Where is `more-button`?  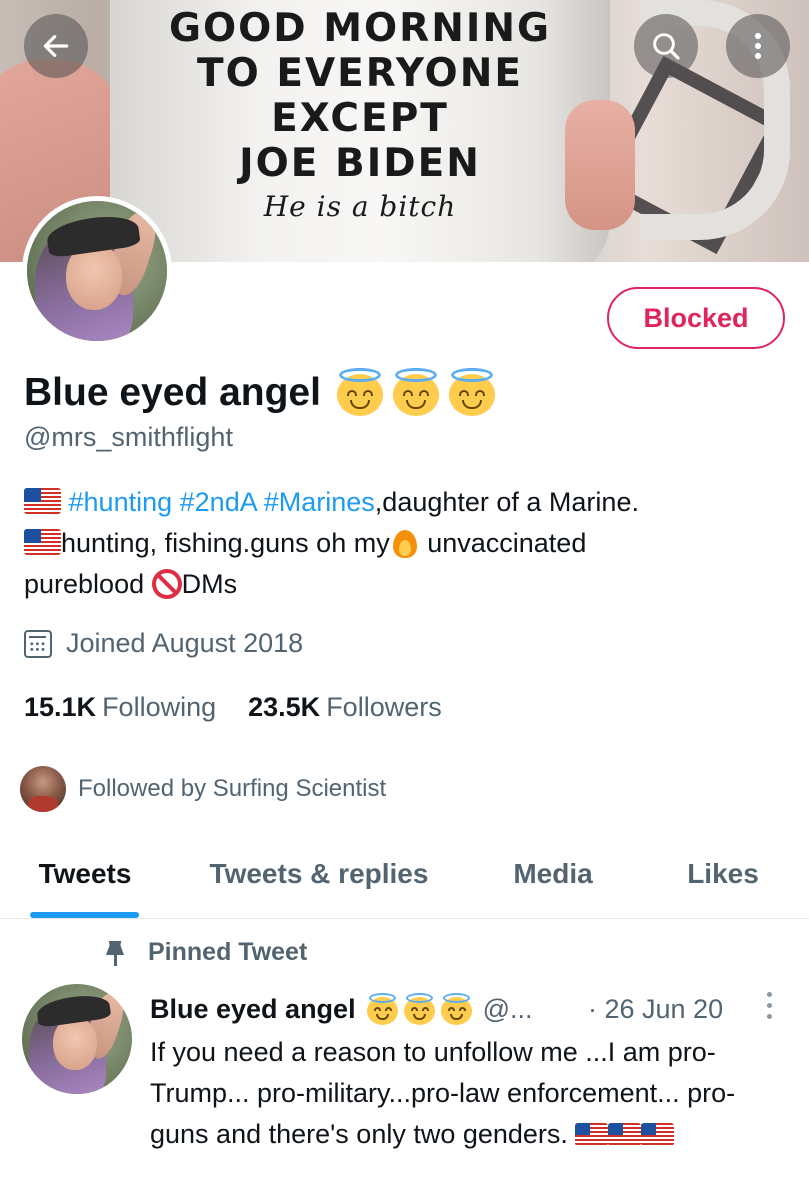 more-button is located at coordinates (758, 46).